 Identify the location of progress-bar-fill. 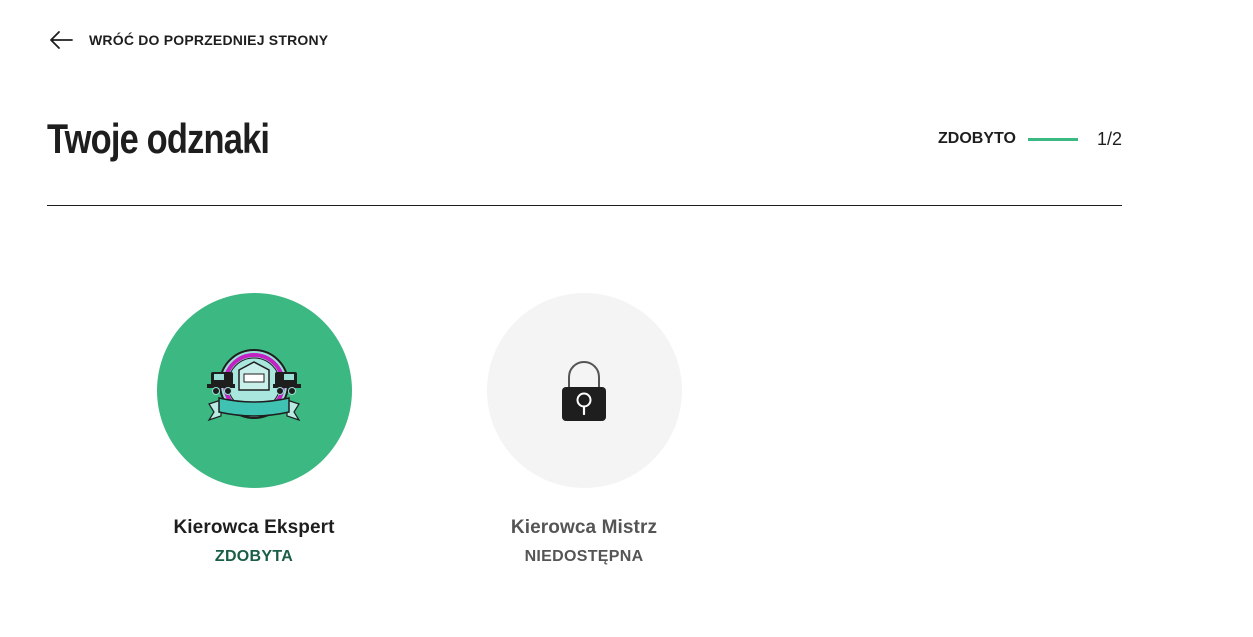
(1040, 139).